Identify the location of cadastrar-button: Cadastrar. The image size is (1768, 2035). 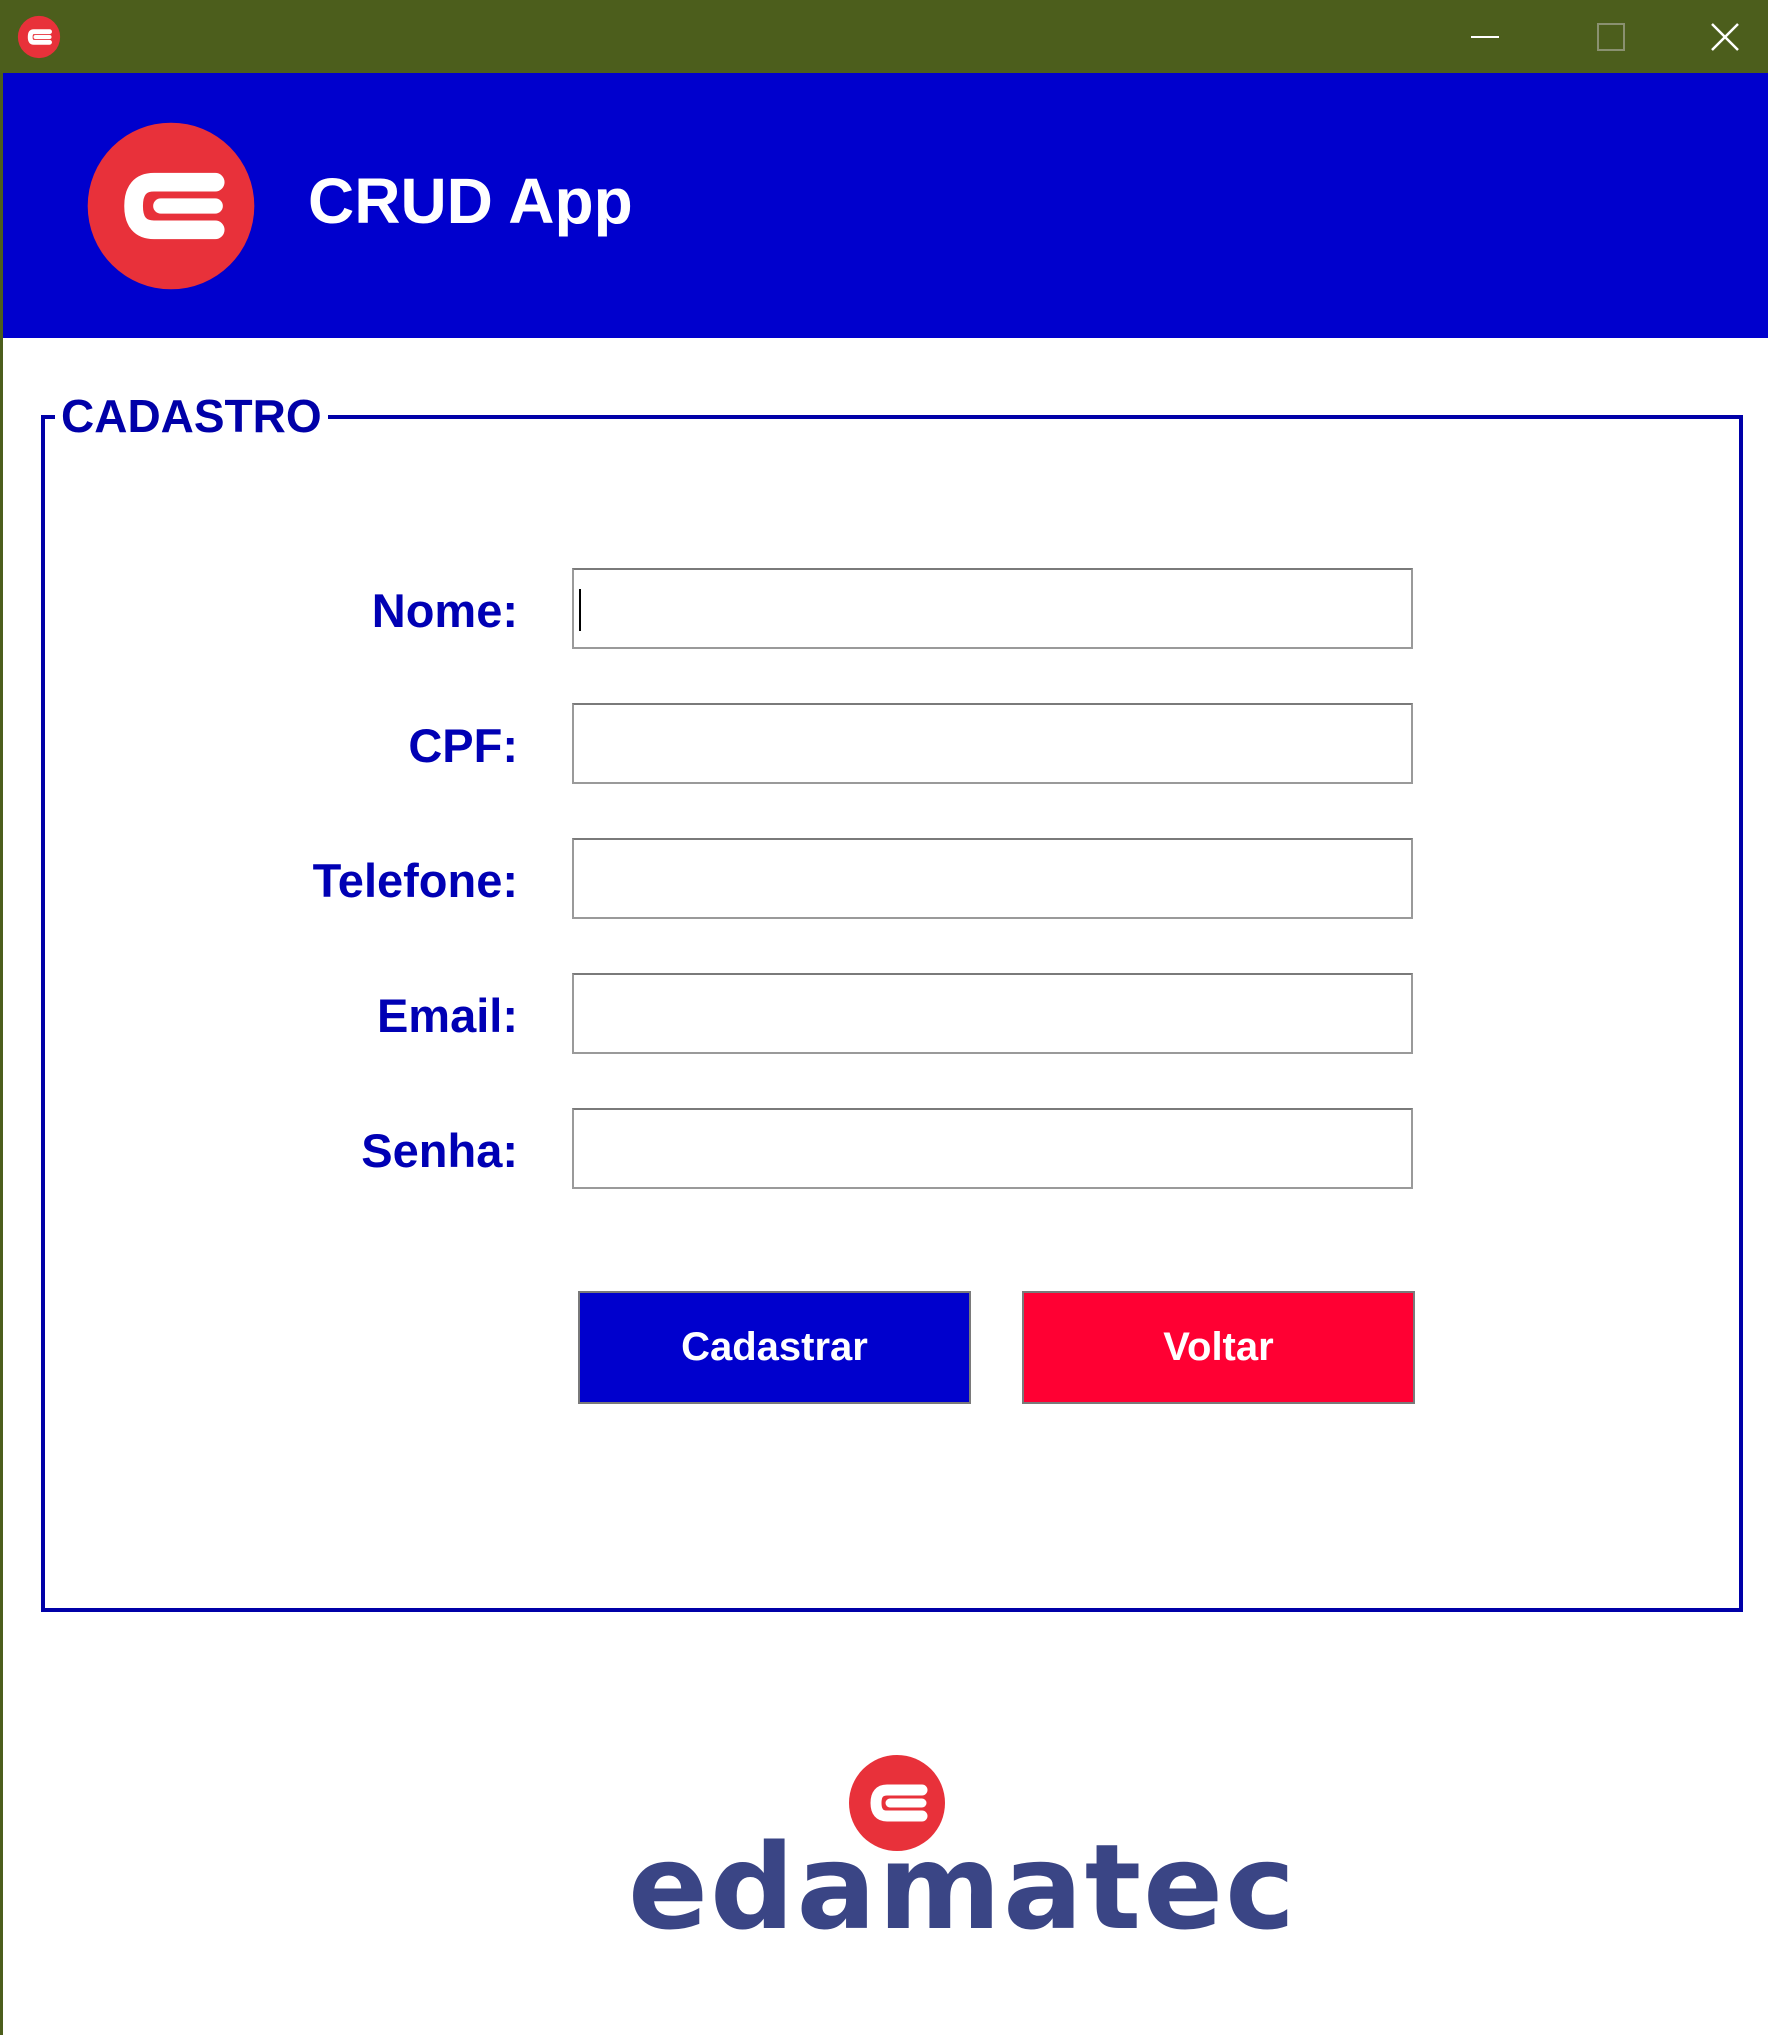
(774, 1347).